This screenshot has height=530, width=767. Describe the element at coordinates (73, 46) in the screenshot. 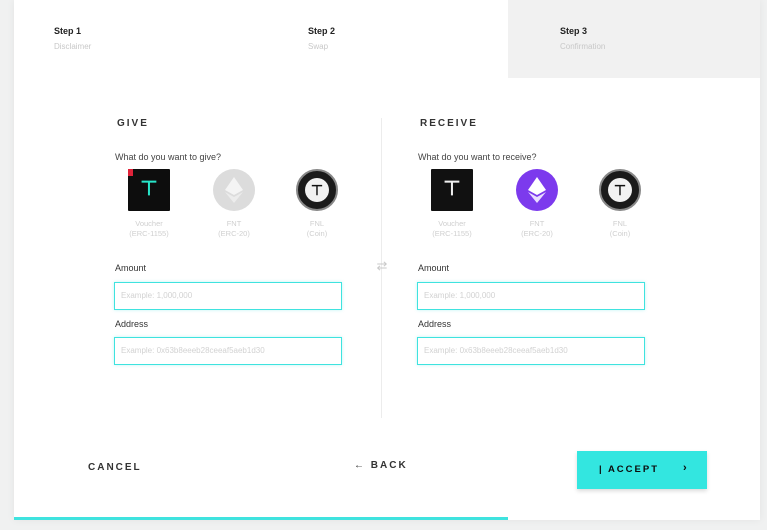

I see `step-subtitle: Disclaimer` at that location.